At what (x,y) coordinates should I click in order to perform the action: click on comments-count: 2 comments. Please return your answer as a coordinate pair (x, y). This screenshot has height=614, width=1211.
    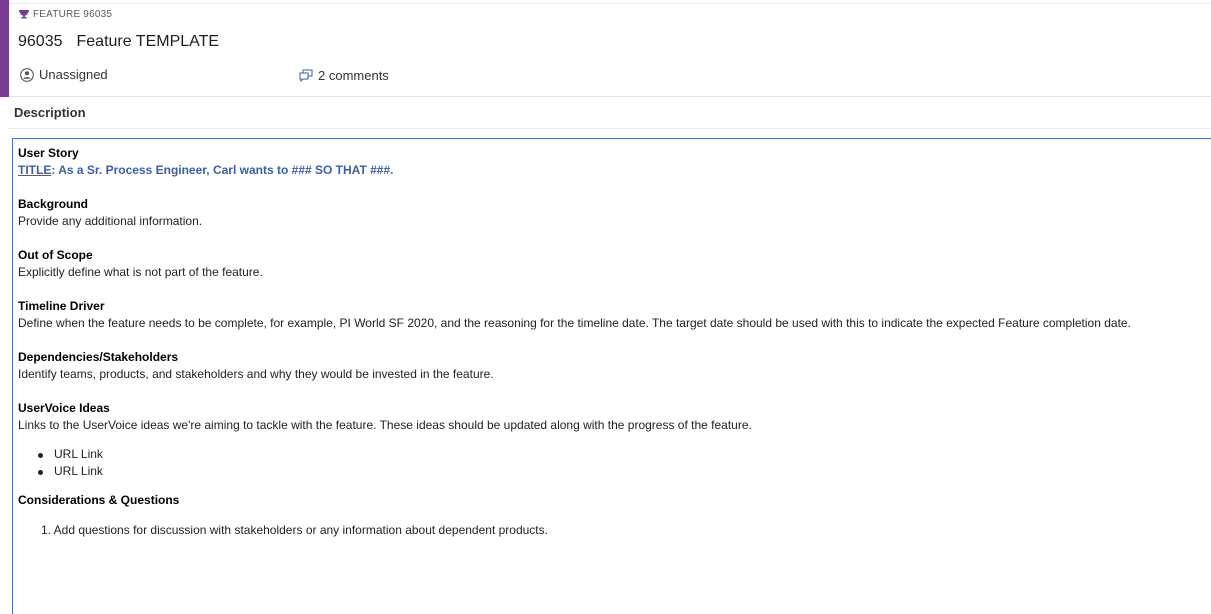
    Looking at the image, I should click on (353, 75).